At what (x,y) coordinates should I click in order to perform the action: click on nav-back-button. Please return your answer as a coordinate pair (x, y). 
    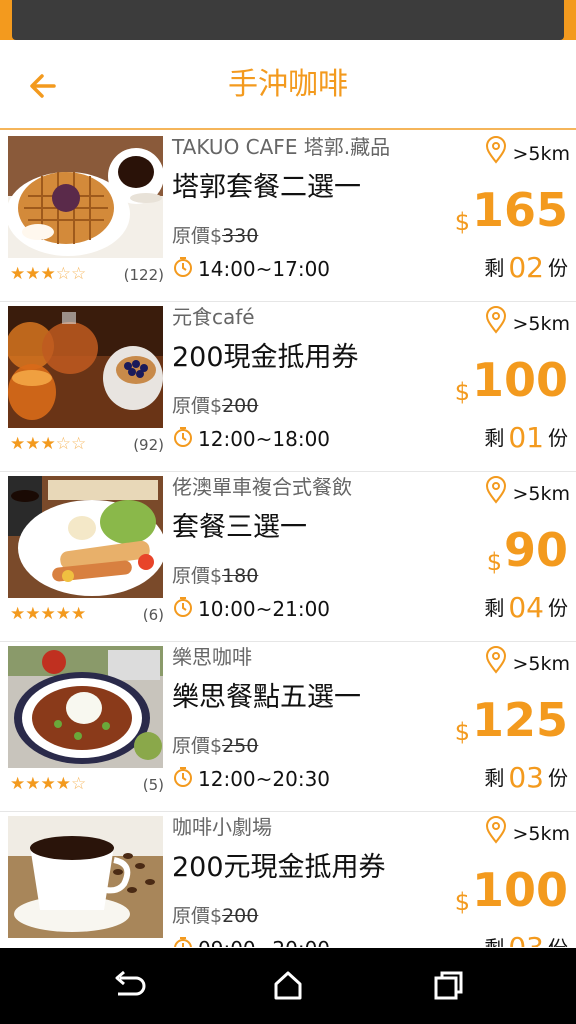
    Looking at the image, I should click on (128, 986).